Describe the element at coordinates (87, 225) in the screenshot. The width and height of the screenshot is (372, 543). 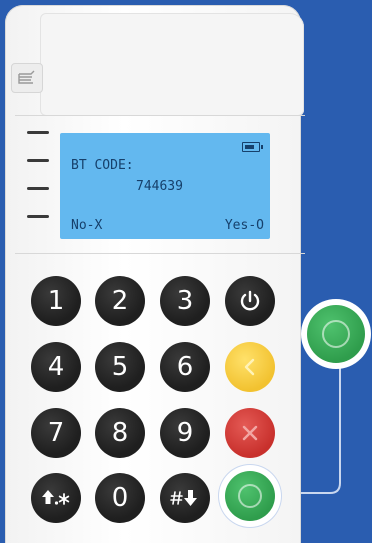
I see `lcd-softkey-no: No-X` at that location.